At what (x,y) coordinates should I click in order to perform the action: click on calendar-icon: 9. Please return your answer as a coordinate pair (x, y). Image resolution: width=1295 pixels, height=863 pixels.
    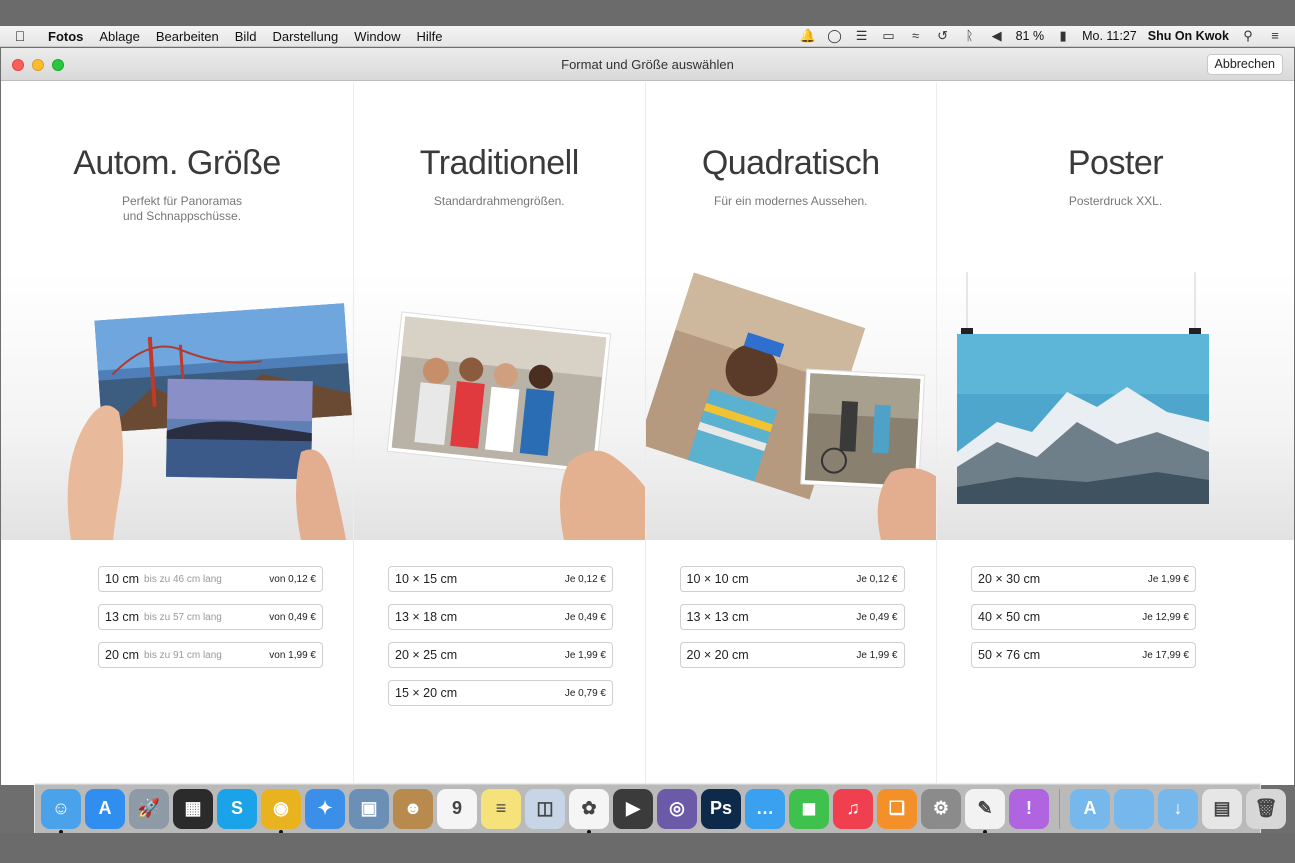
    Looking at the image, I should click on (457, 808).